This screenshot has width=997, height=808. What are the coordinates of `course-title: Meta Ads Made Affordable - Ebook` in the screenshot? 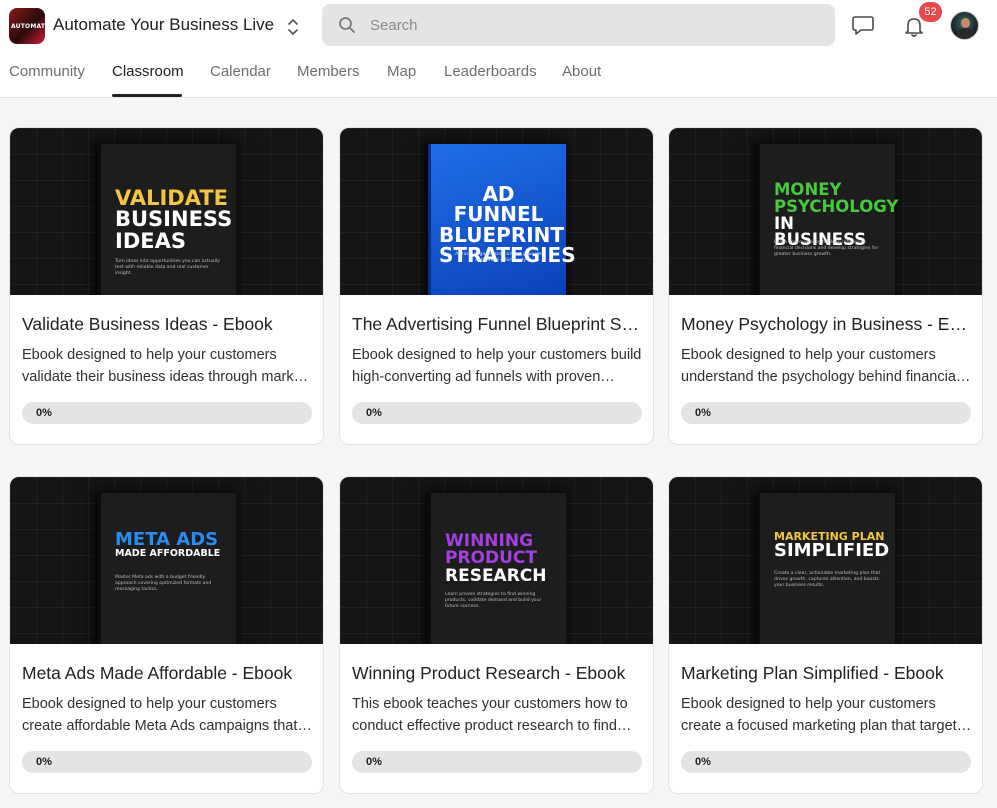 It's located at (167, 673).